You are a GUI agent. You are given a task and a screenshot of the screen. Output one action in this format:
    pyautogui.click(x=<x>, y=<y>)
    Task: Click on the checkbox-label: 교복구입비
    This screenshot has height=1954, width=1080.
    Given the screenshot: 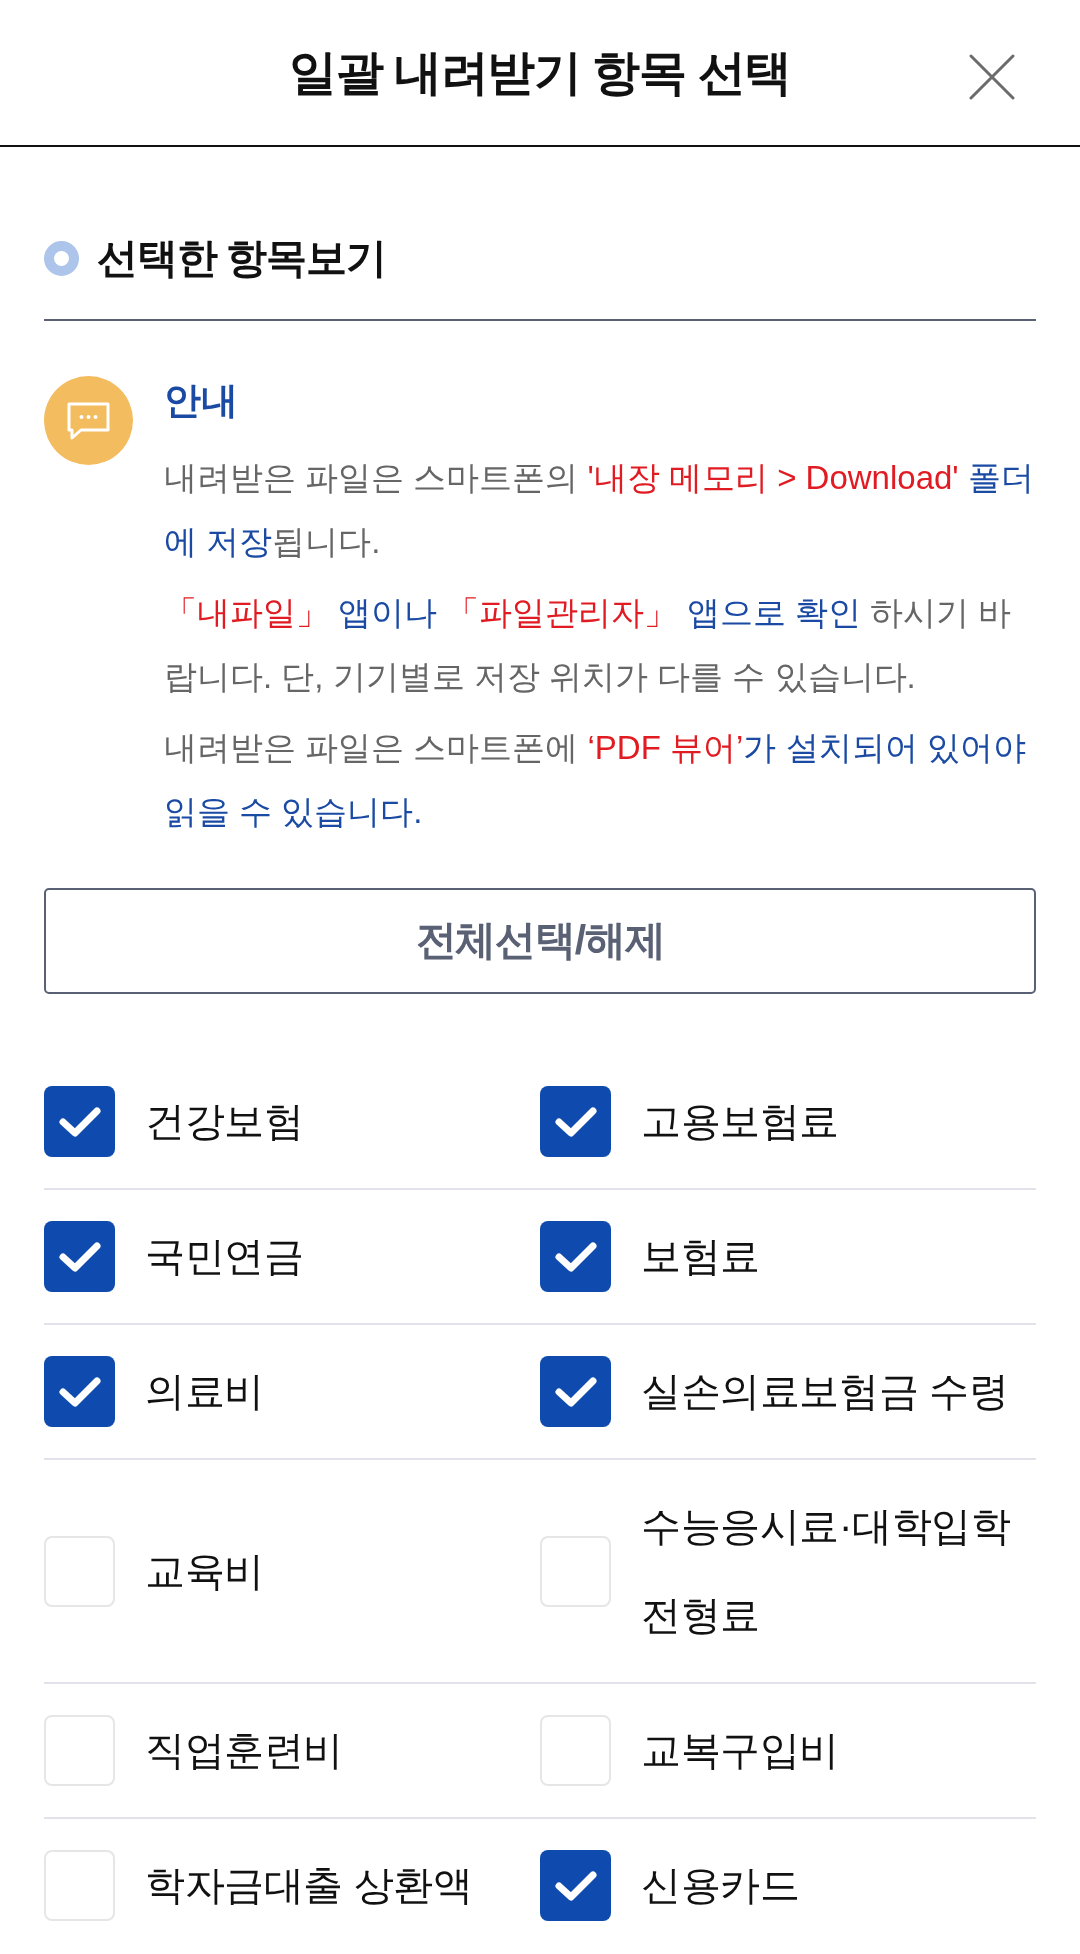 What is the action you would take?
    pyautogui.click(x=740, y=1750)
    